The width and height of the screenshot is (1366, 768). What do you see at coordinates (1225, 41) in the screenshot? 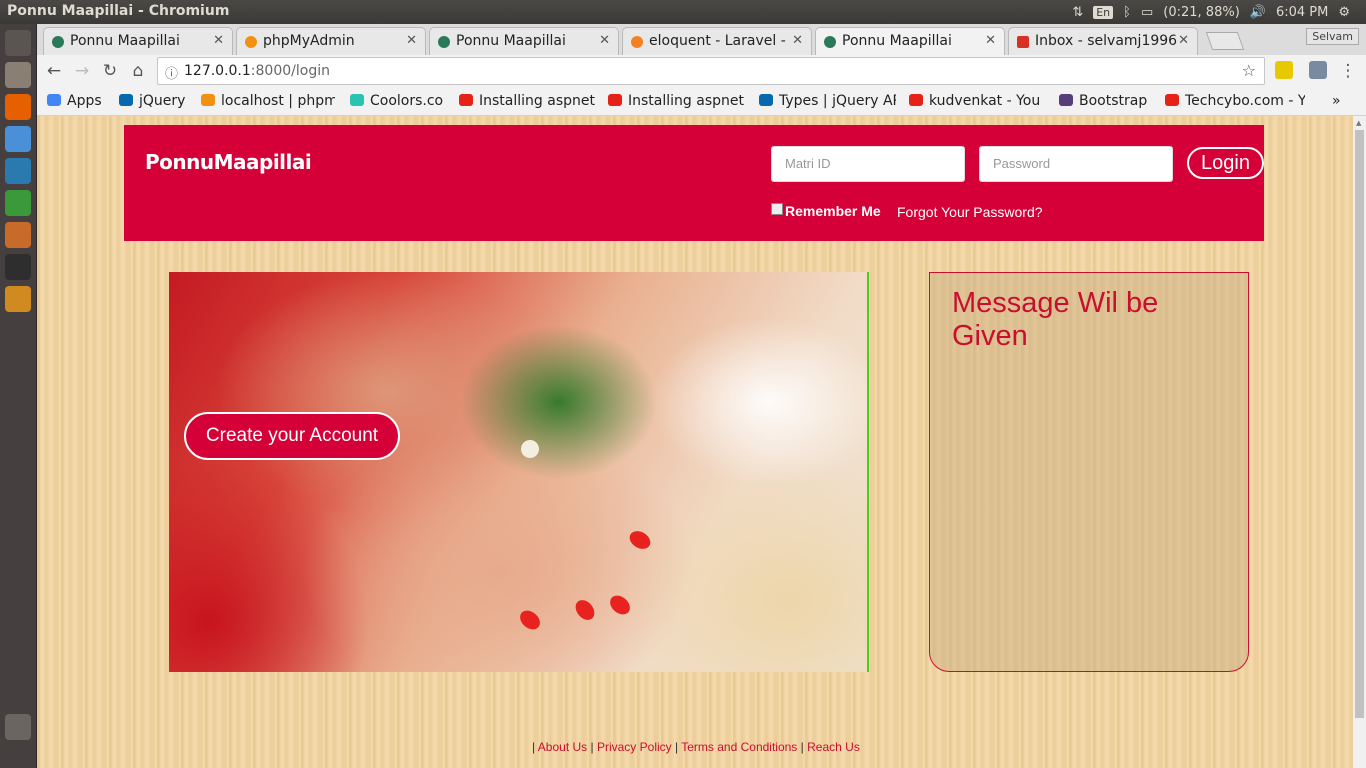
I see `new-tab-button` at bounding box center [1225, 41].